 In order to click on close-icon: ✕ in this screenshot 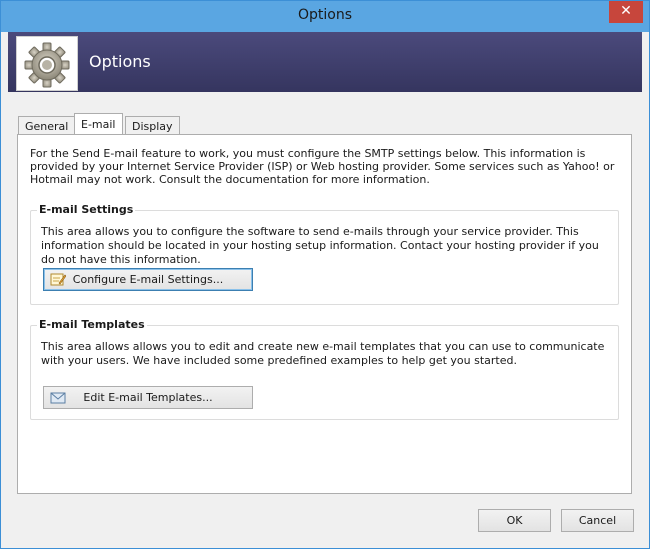, I will do `click(626, 11)`.